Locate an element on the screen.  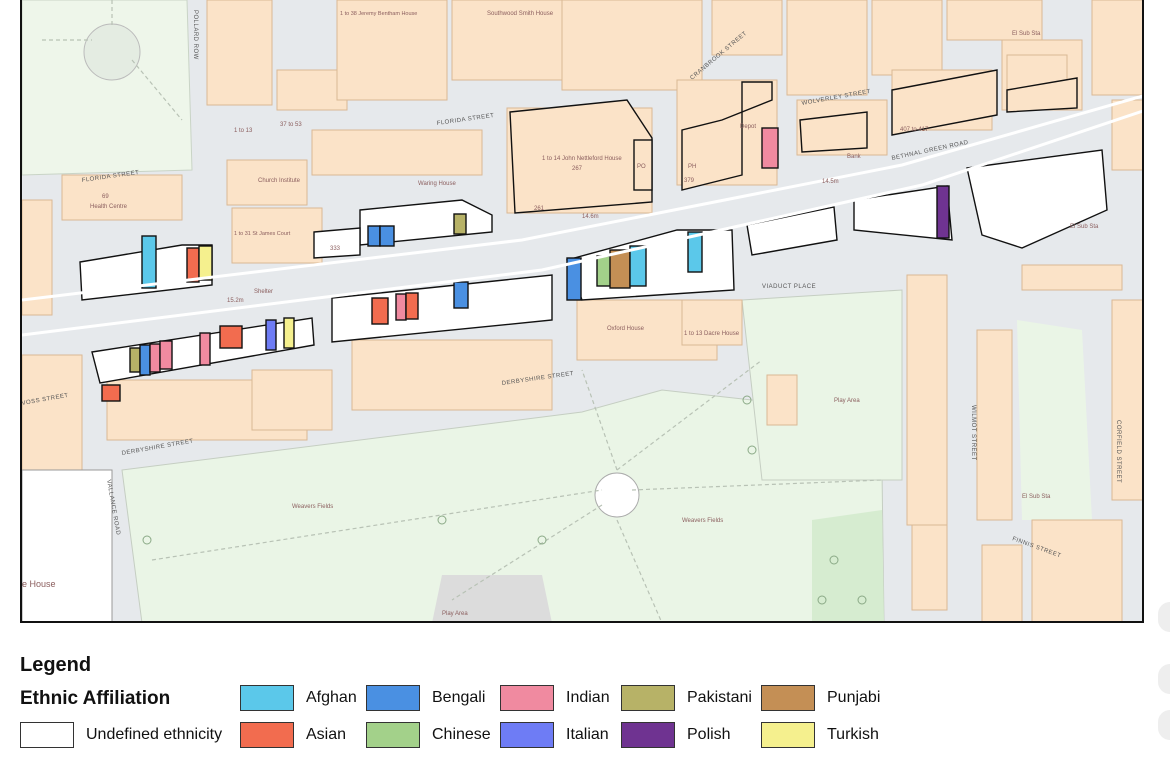
label-el-sub-sta-3: El Sub Sta is located at coordinates (1036, 497).